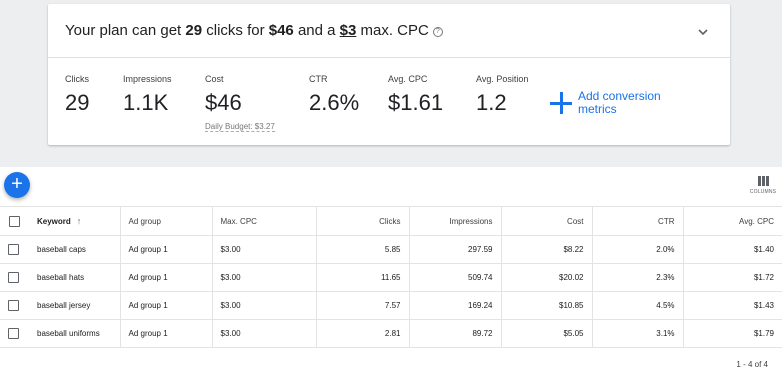 The image size is (782, 376). I want to click on header-max-cpc: Max. CPC, so click(263, 221).